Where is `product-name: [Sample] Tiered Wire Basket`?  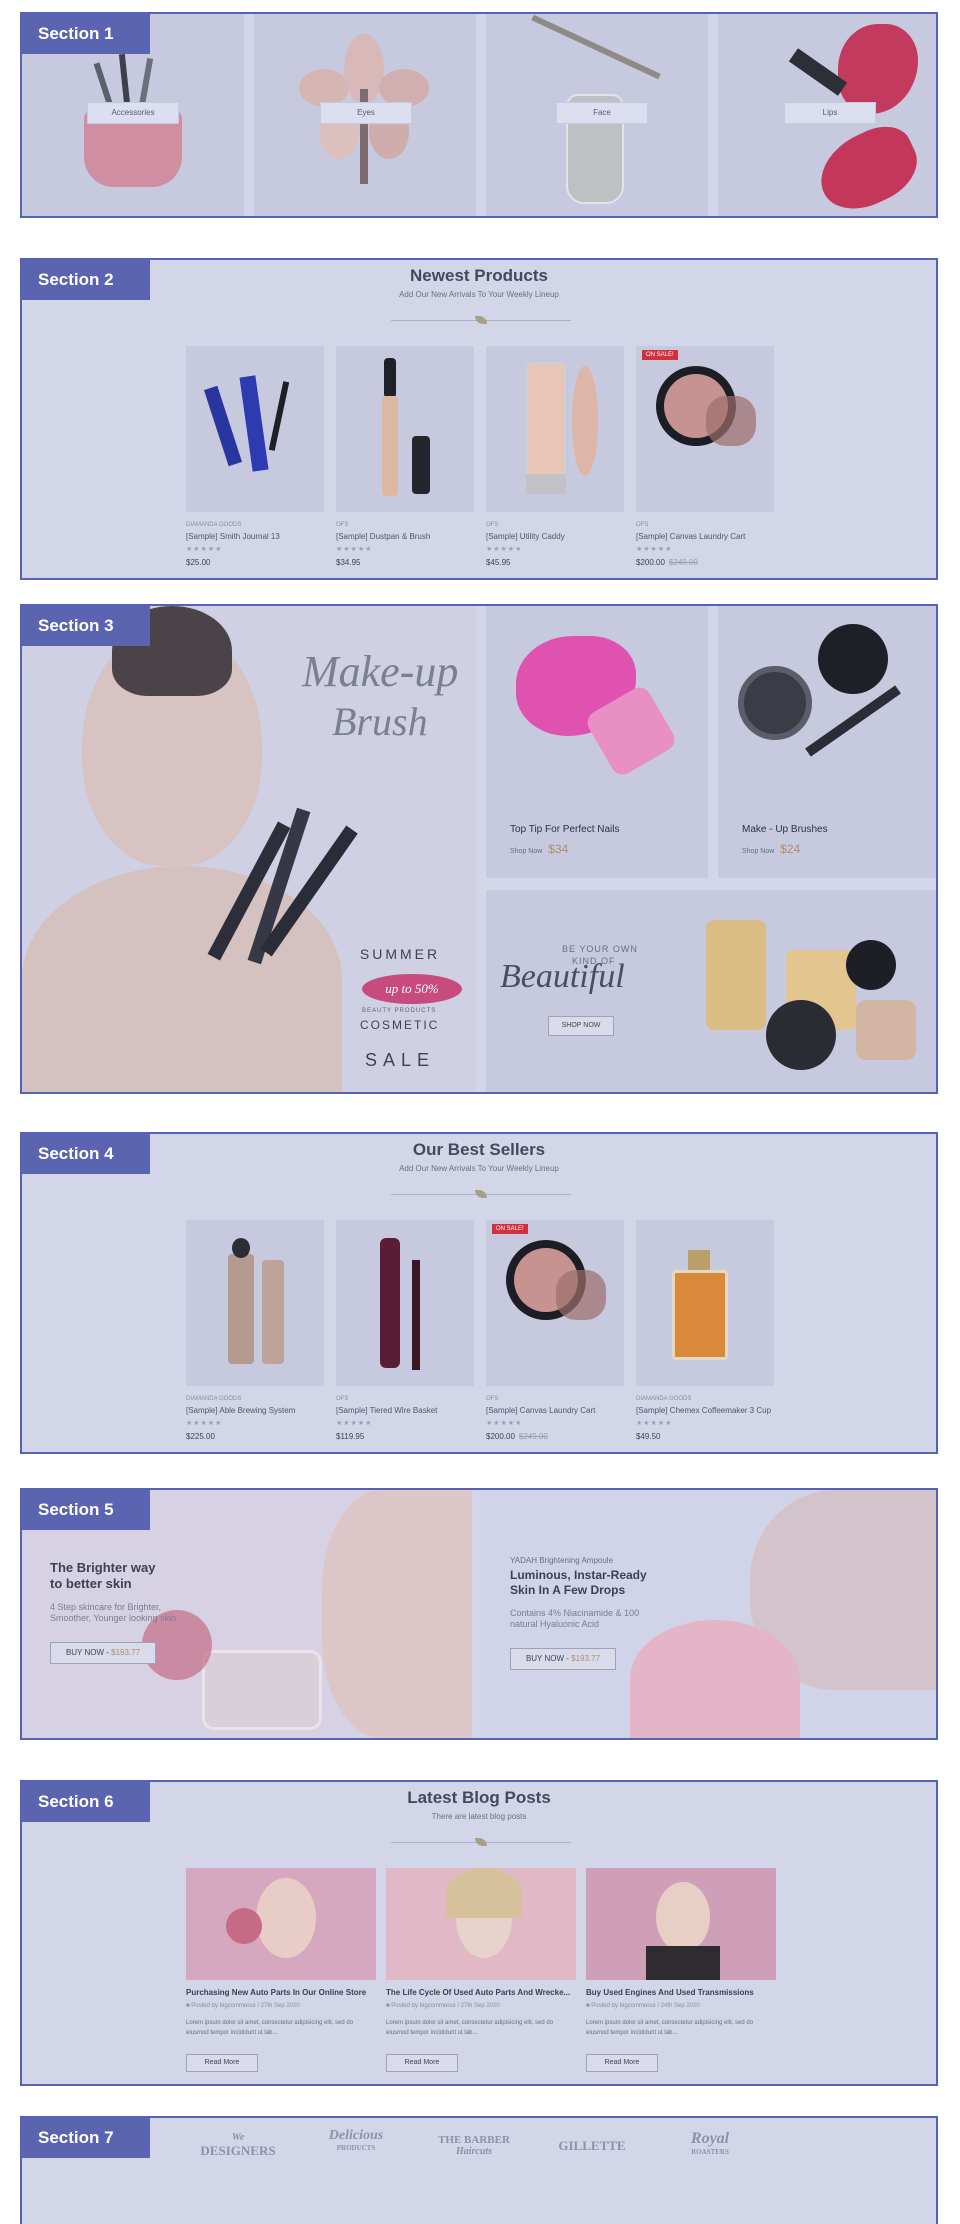
product-name: [Sample] Tiered Wire Basket is located at coordinates (386, 1410).